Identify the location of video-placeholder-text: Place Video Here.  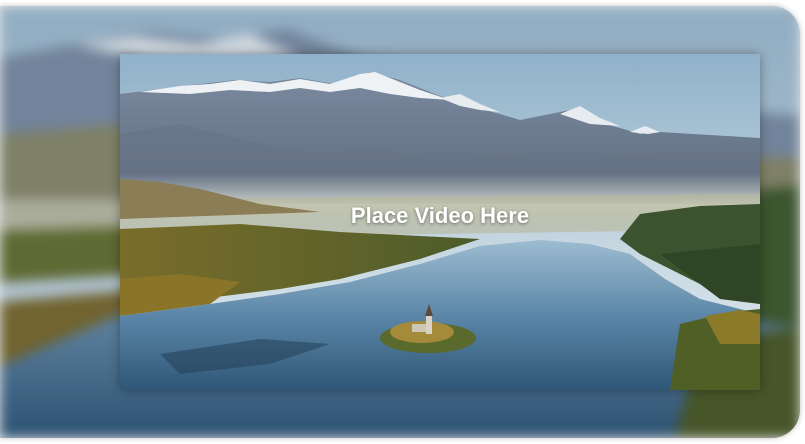
(440, 215).